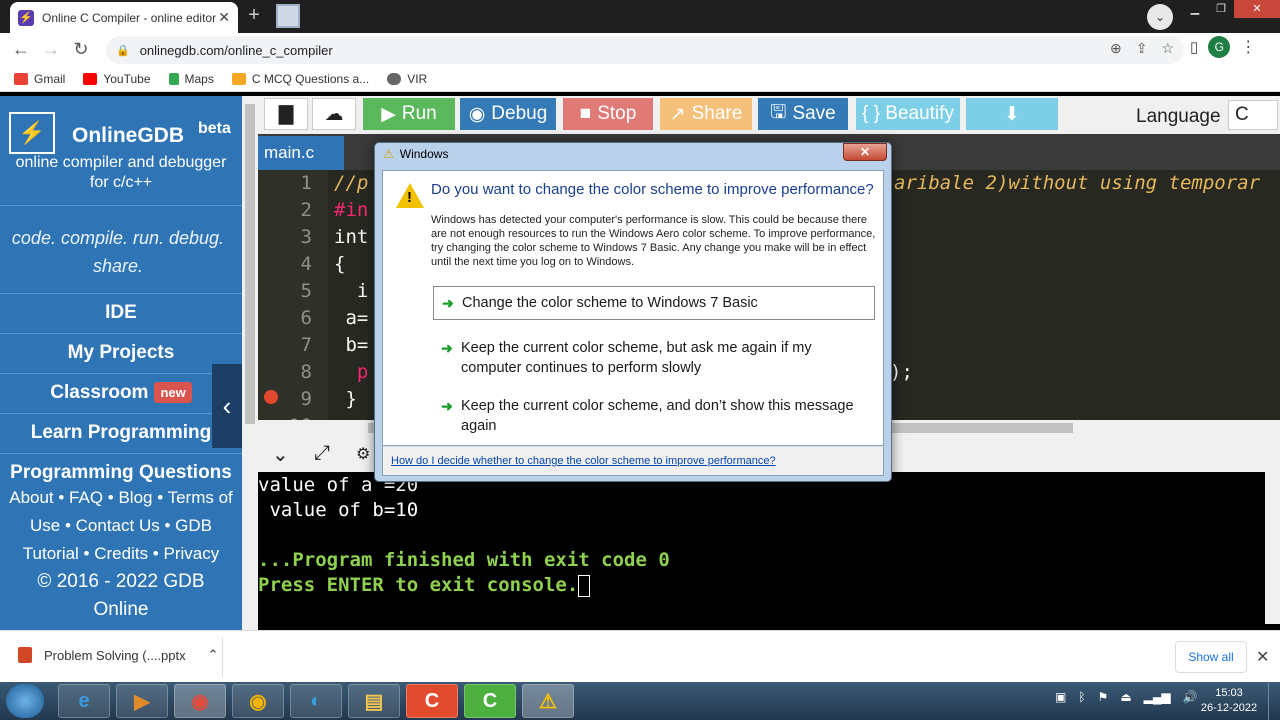  Describe the element at coordinates (432, 701) in the screenshot. I see `c-app-orange-icon: C` at that location.